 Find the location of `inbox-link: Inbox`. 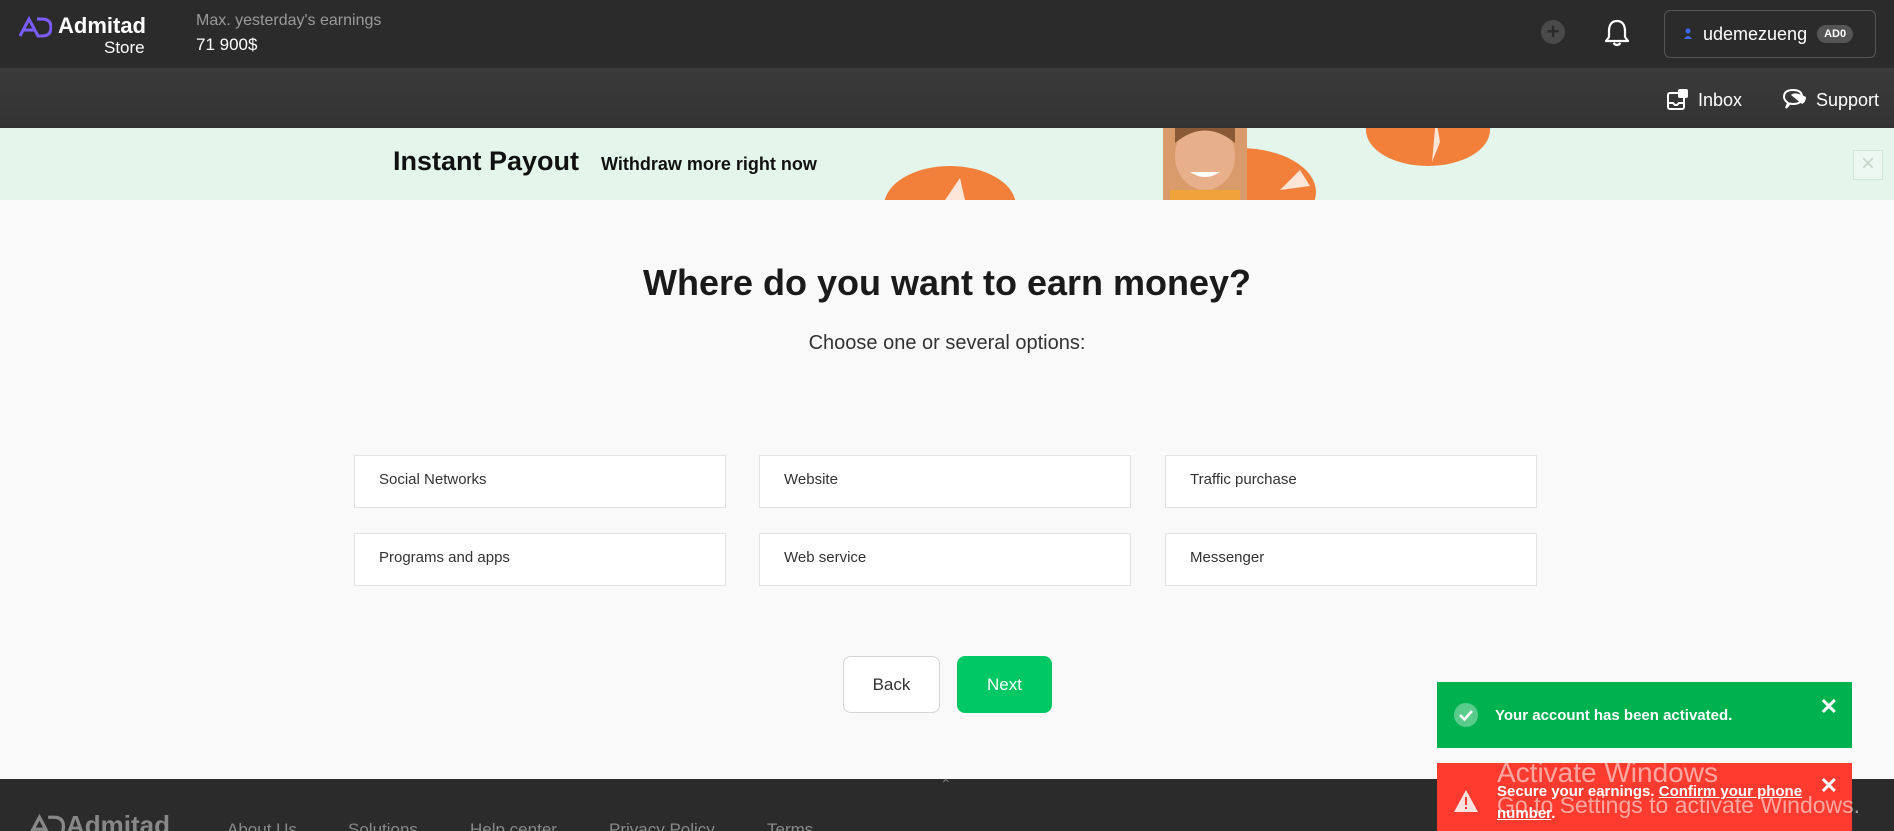

inbox-link: Inbox is located at coordinates (1704, 100).